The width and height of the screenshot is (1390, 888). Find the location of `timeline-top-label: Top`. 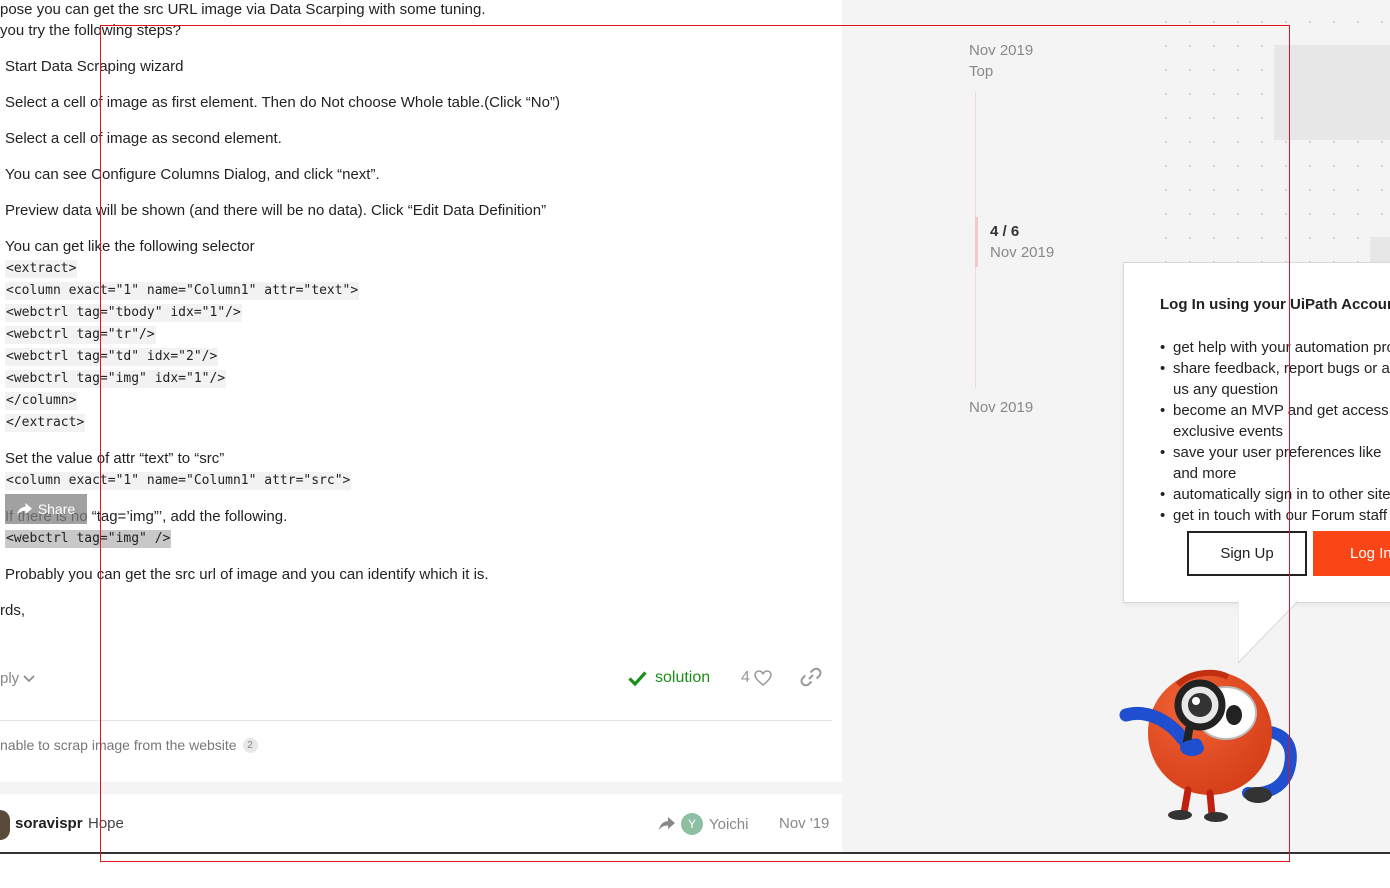

timeline-top-label: Top is located at coordinates (981, 71).